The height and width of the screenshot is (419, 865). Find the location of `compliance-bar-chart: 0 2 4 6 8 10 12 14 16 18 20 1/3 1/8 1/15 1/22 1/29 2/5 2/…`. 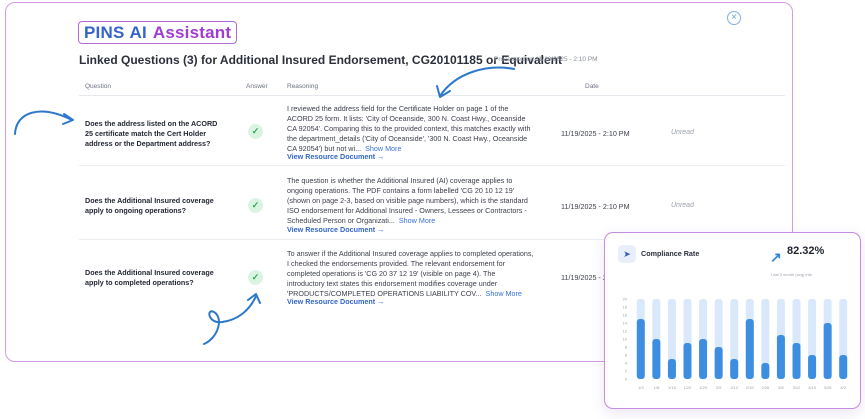

compliance-bar-chart: 0 2 4 6 8 10 12 14 16 18 20 1/3 1/8 1/15 1/22 1/29 2/5 2/… is located at coordinates (735, 343).